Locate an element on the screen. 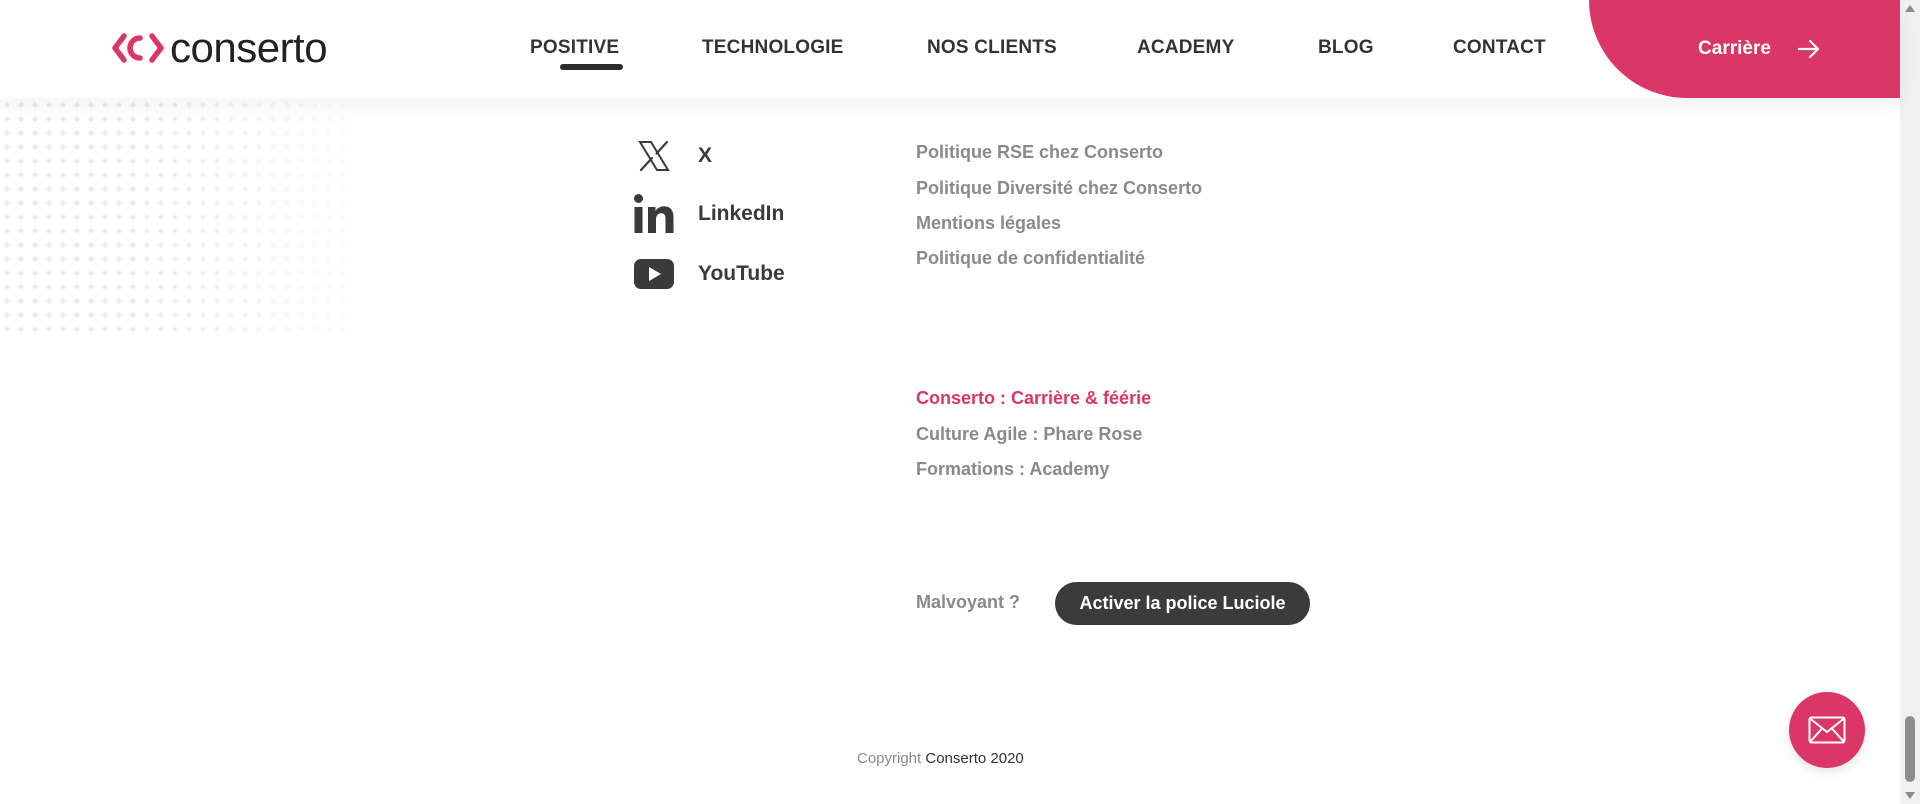 The height and width of the screenshot is (804, 1920). link-culture-agile: Culture Agile : Phare Rose is located at coordinates (1029, 434).